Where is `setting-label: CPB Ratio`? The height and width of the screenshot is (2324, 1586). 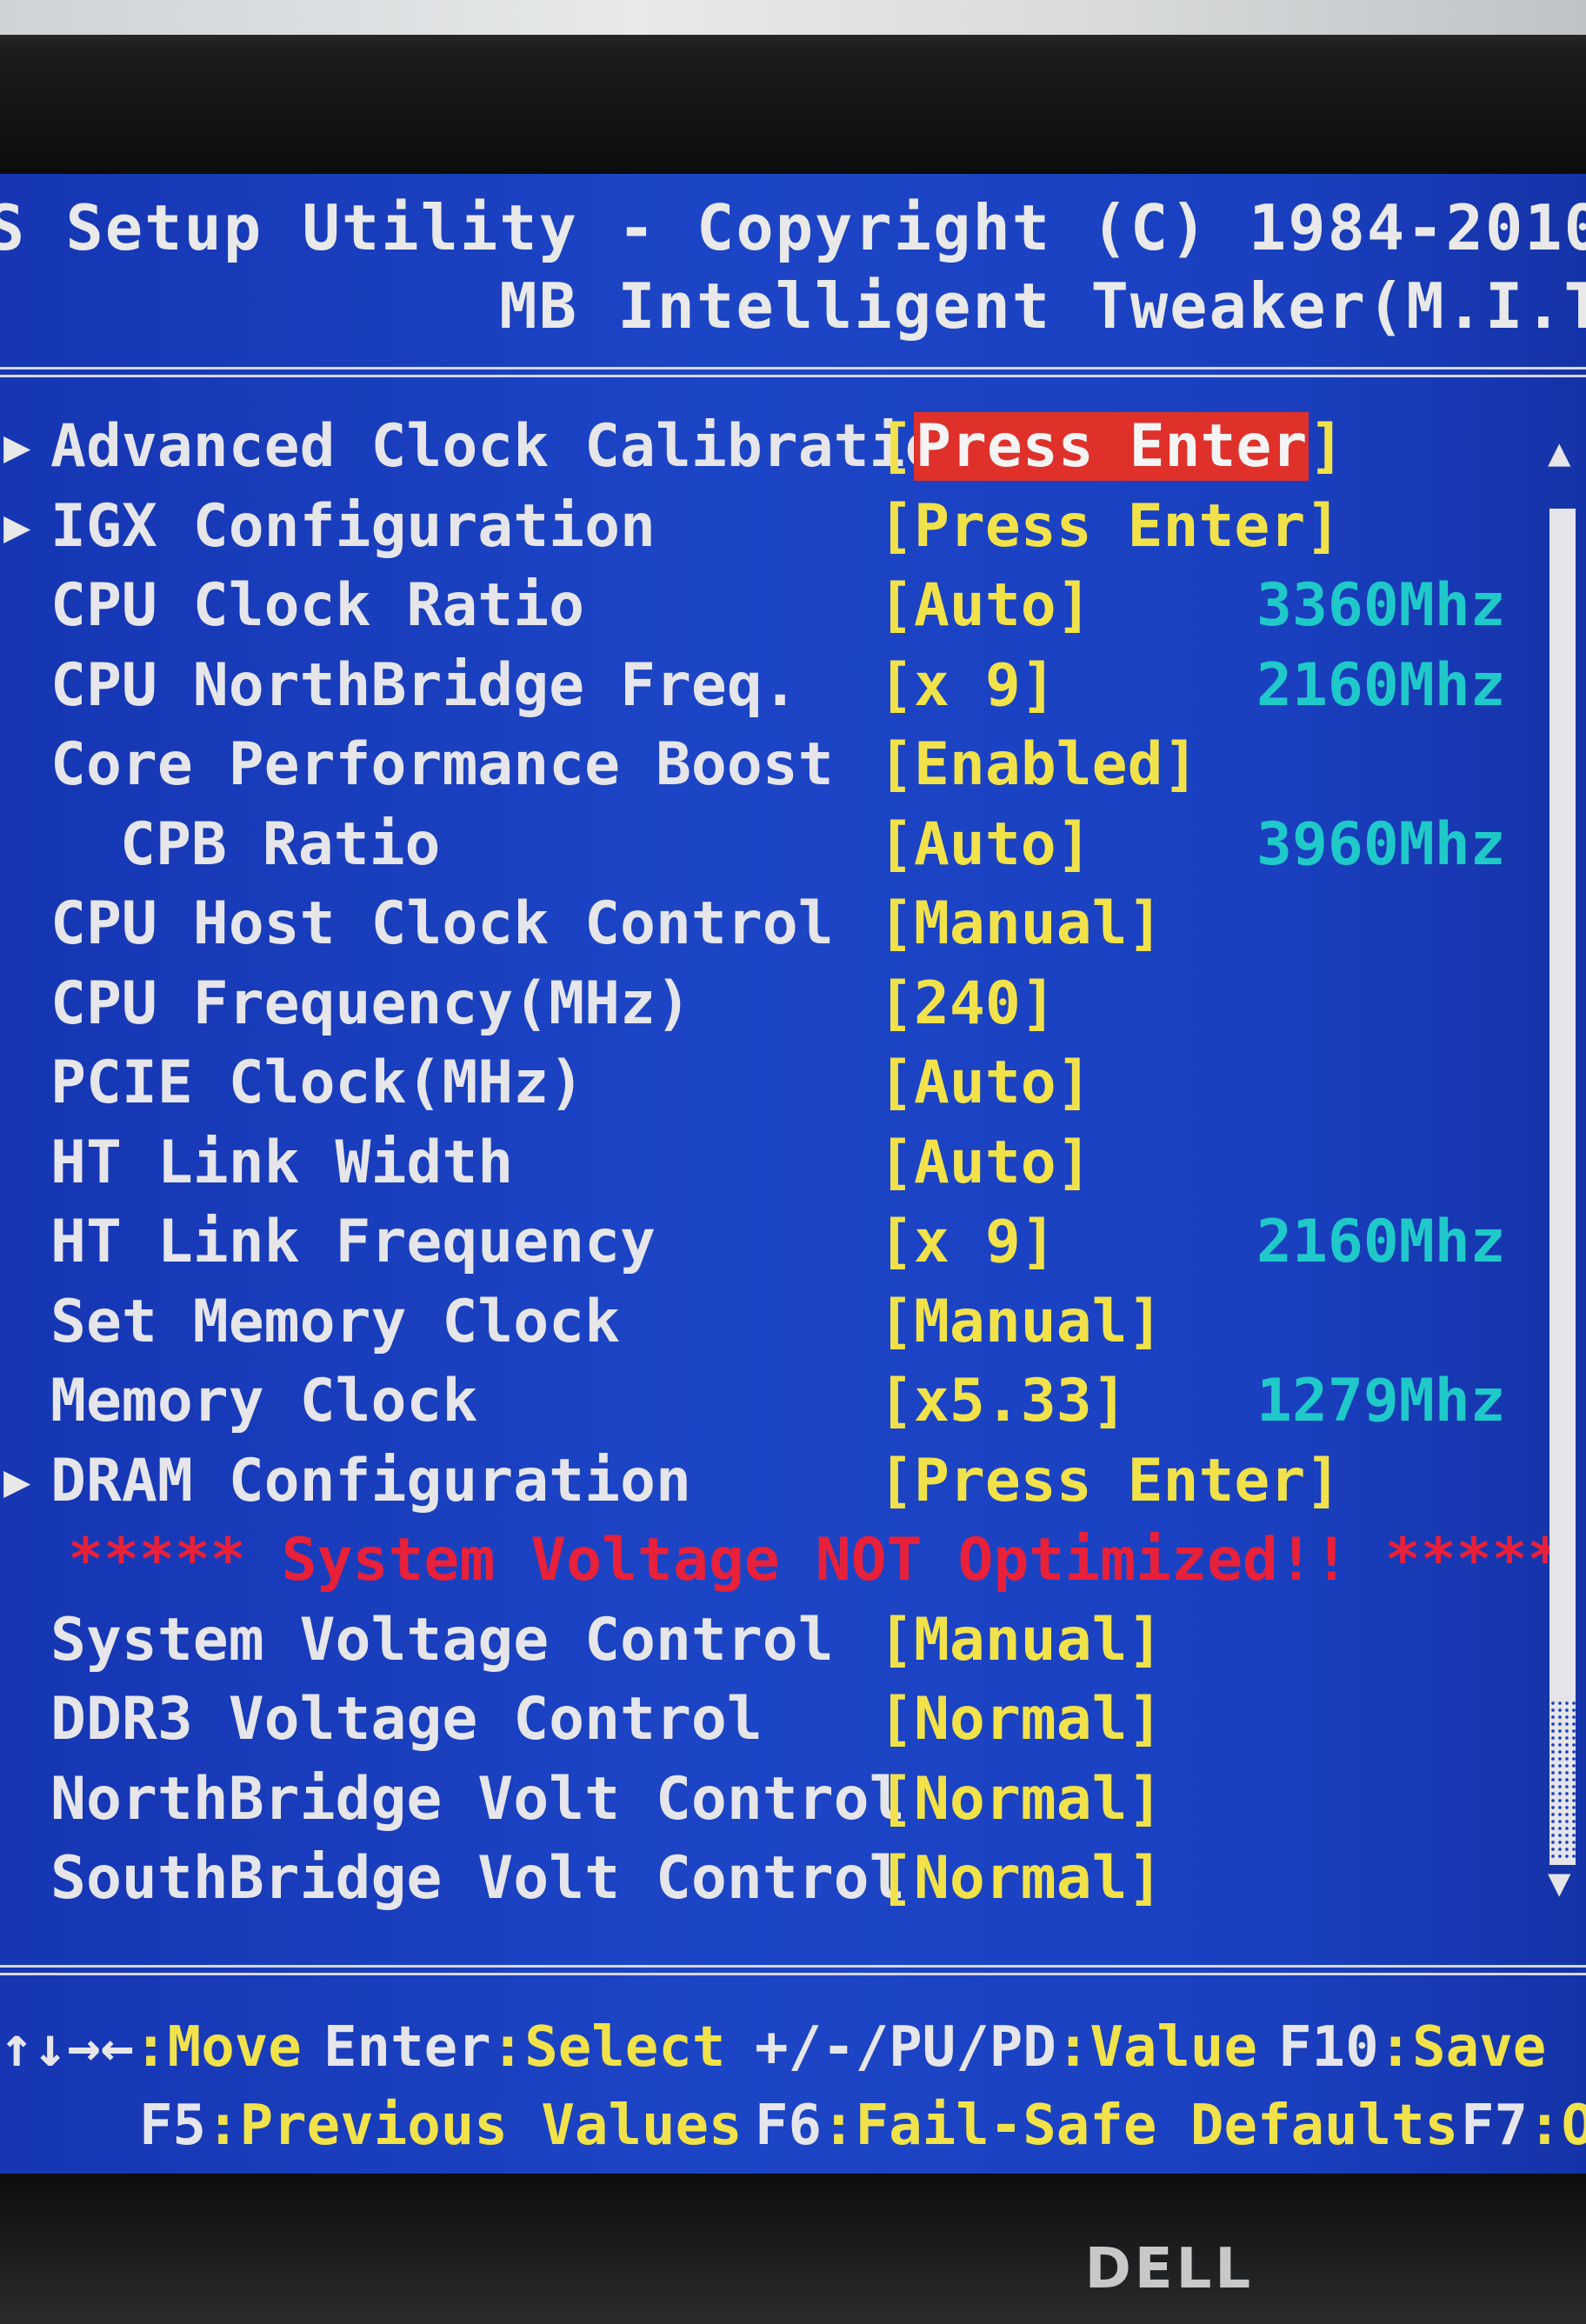 setting-label: CPB Ratio is located at coordinates (280, 844).